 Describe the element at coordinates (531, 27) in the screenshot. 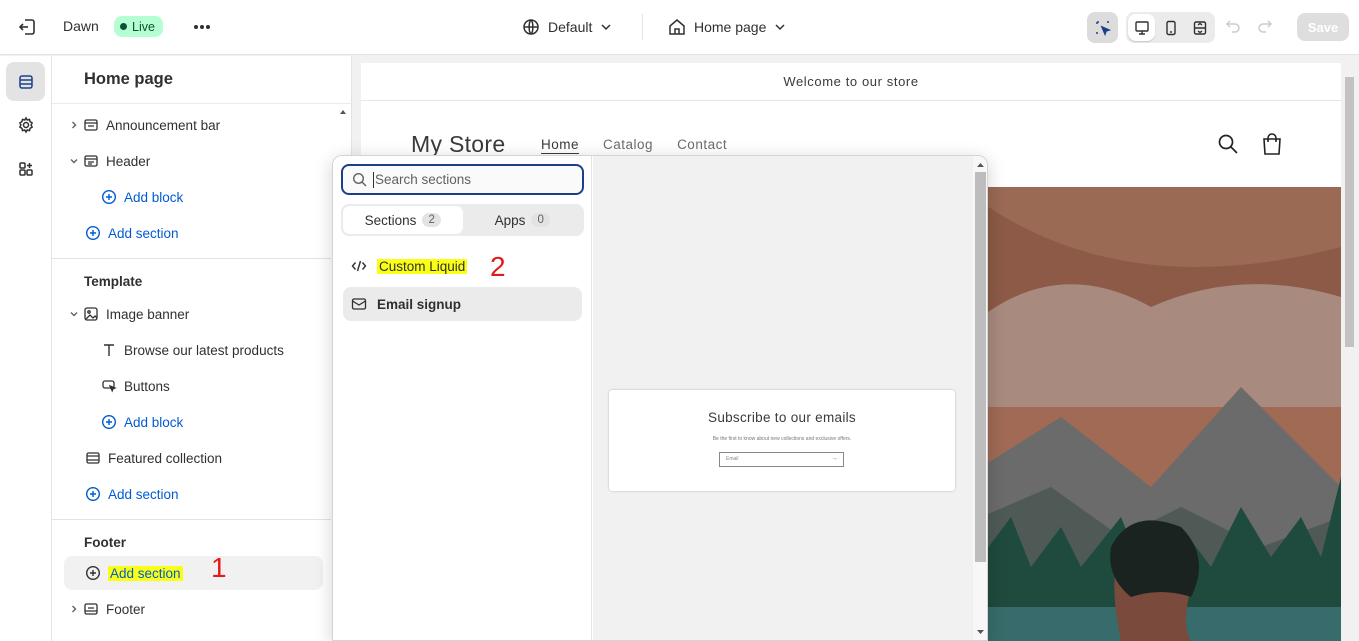

I see `globe-icon` at that location.